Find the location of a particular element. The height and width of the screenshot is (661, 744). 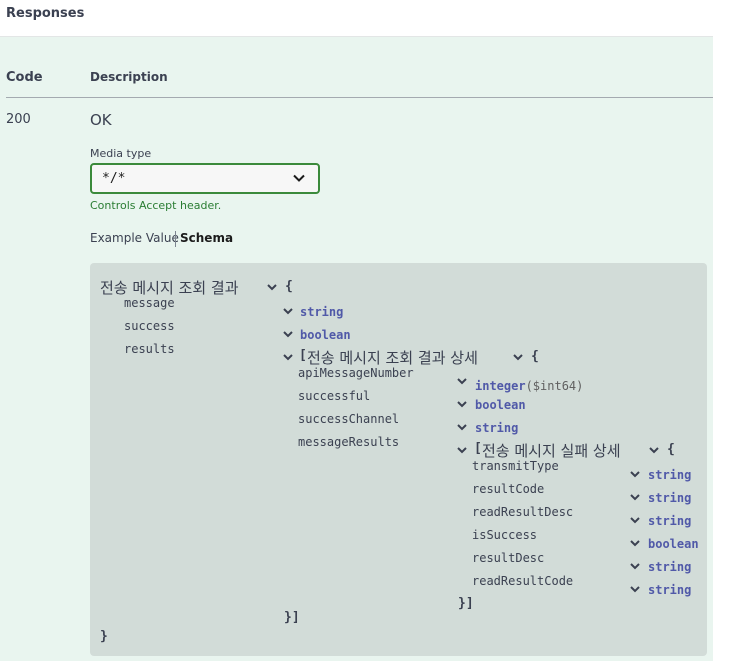

field-type-with-format: integer($int64) is located at coordinates (529, 384).